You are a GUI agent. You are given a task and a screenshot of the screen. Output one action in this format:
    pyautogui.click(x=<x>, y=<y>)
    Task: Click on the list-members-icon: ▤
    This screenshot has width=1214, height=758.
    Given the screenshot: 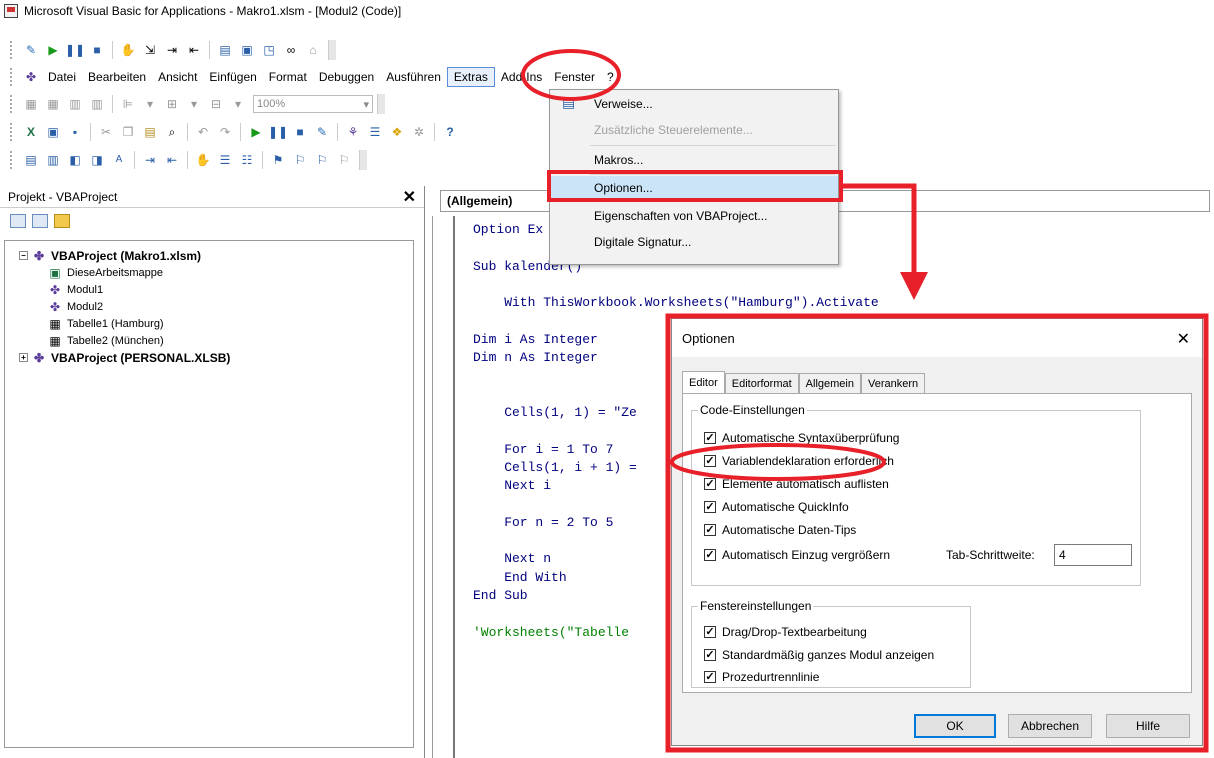 What is the action you would take?
    pyautogui.click(x=31, y=160)
    